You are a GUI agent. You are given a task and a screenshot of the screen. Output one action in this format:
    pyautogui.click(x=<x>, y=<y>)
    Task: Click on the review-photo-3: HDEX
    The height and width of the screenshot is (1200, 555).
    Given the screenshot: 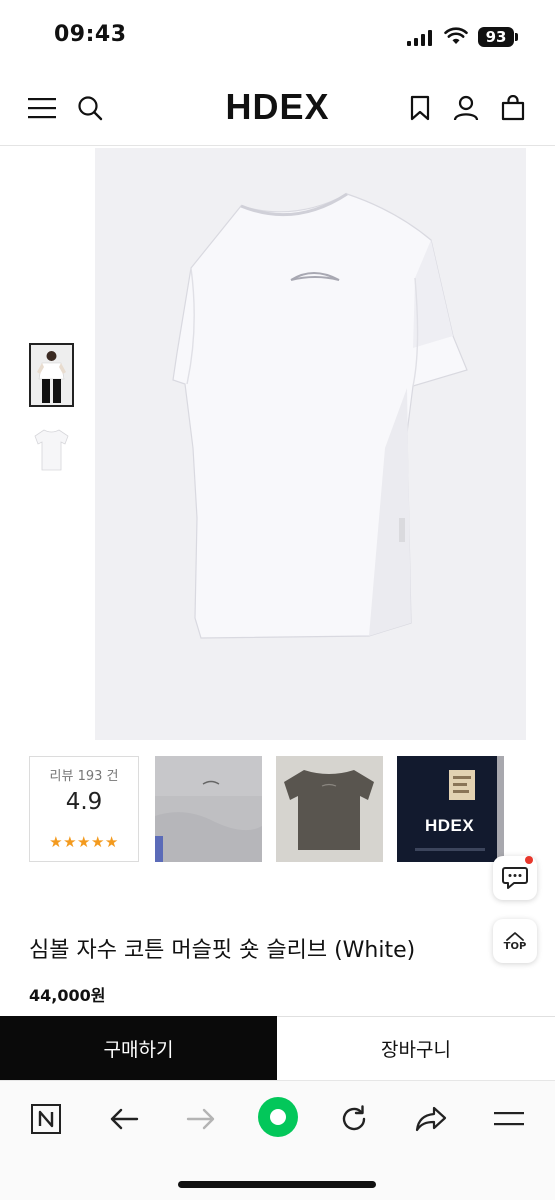 What is the action you would take?
    pyautogui.click(x=450, y=809)
    